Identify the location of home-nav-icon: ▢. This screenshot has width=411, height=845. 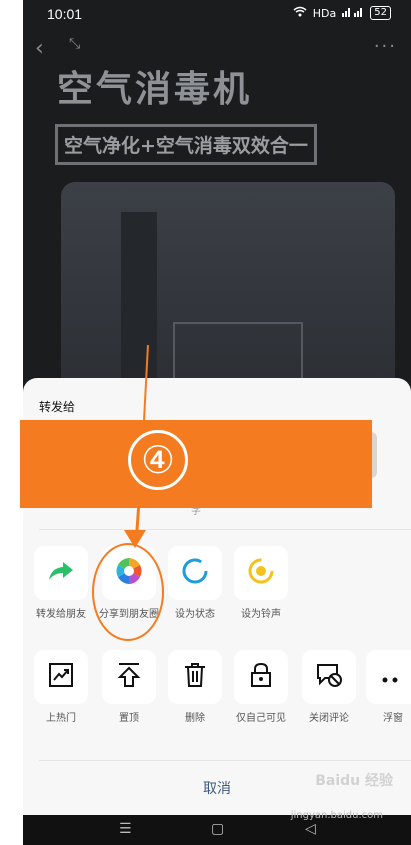
(217, 829).